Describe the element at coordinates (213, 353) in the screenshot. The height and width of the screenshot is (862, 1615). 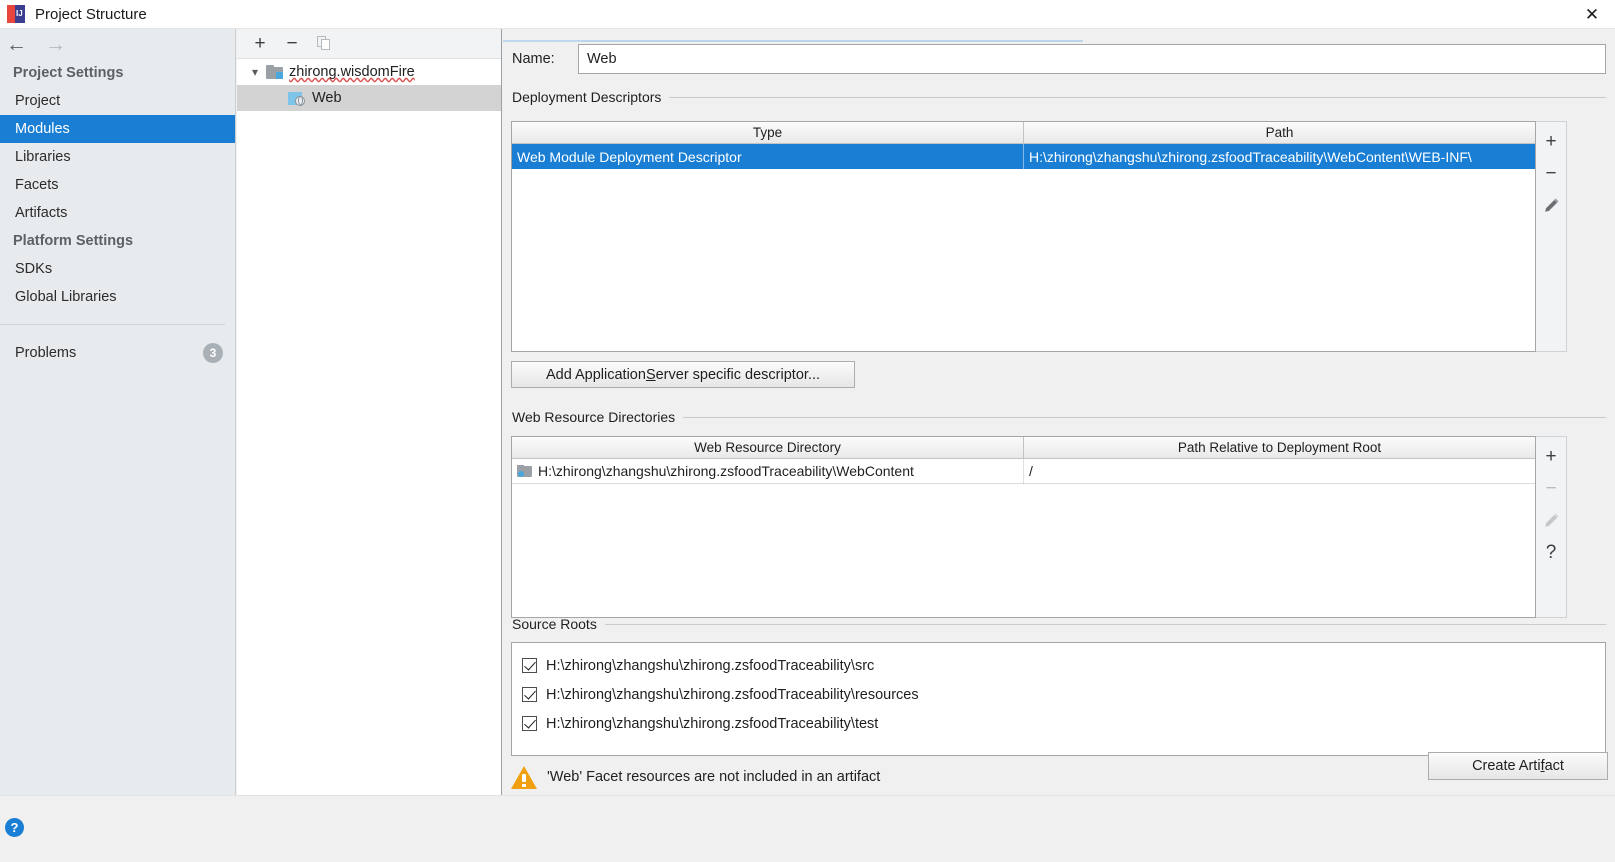
I see `problems-count-badge: 3` at that location.